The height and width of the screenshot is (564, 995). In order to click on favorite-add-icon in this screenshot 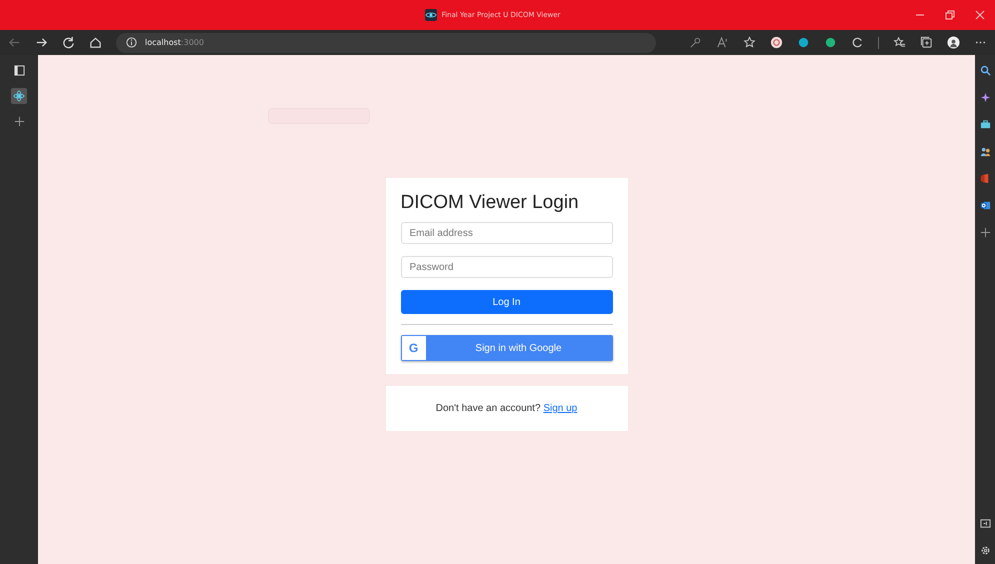, I will do `click(749, 42)`.